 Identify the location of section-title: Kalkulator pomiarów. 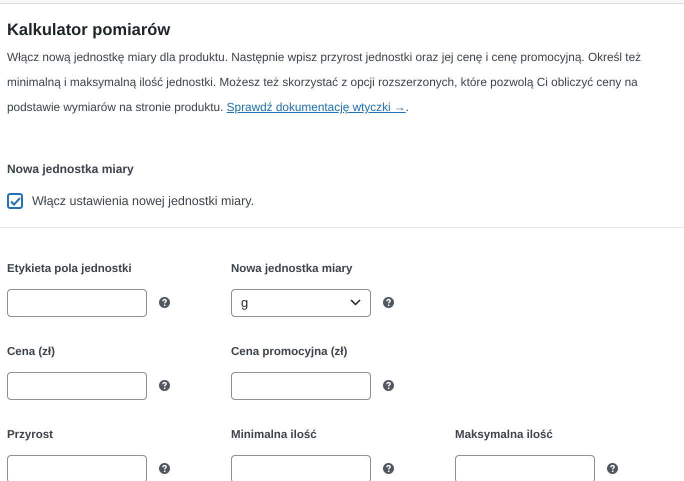
(89, 30).